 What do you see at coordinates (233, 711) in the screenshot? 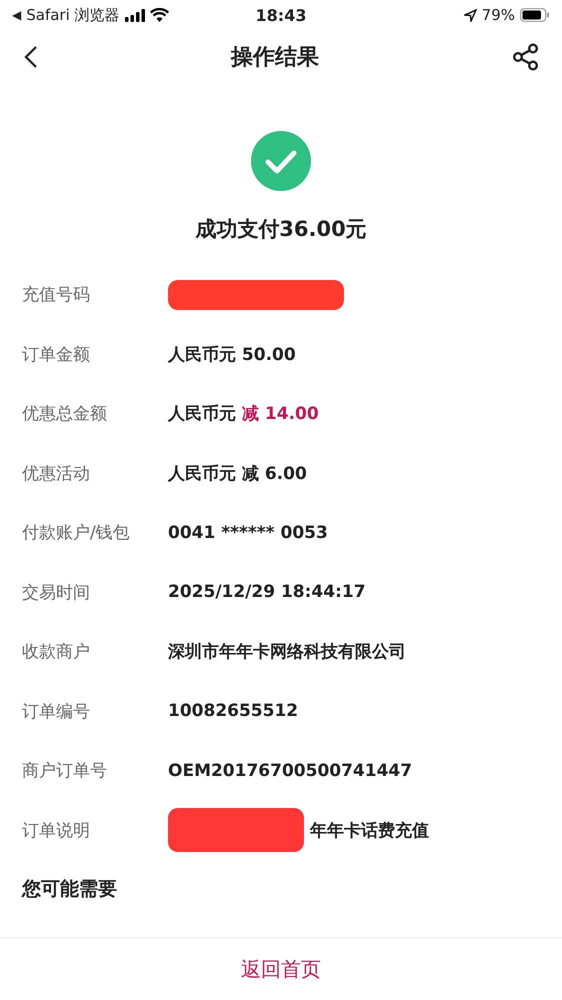
I see `detail-value: 10082655512` at bounding box center [233, 711].